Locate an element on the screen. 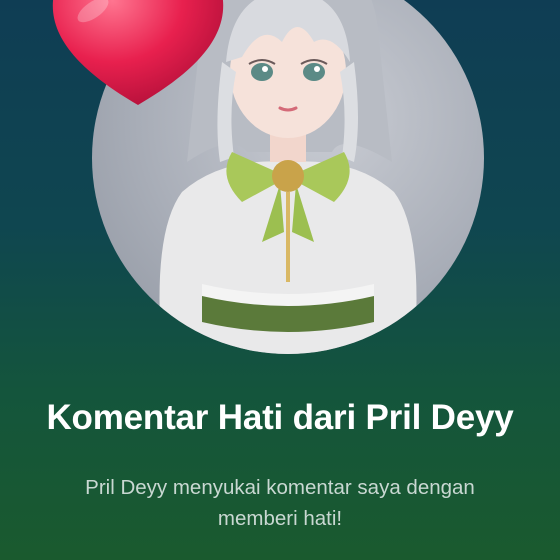 The width and height of the screenshot is (560, 560). notification-title: Komentar Hati dari Pril Deyy is located at coordinates (280, 417).